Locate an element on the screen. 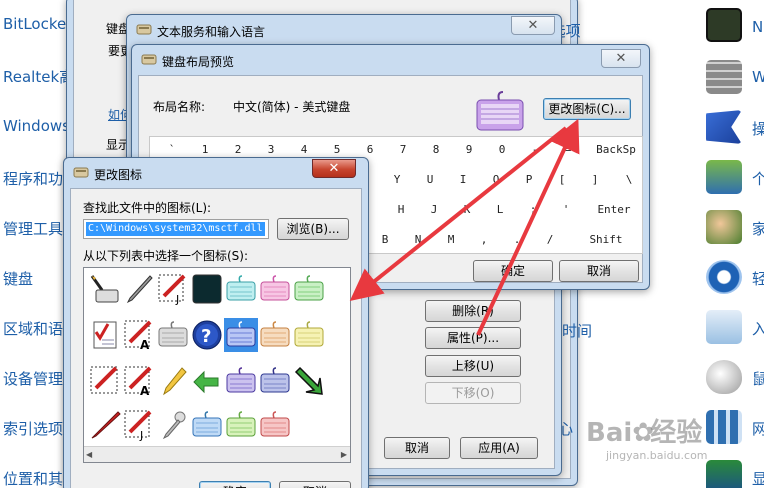 The image size is (764, 488). watermark-brand: Bai is located at coordinates (609, 433).